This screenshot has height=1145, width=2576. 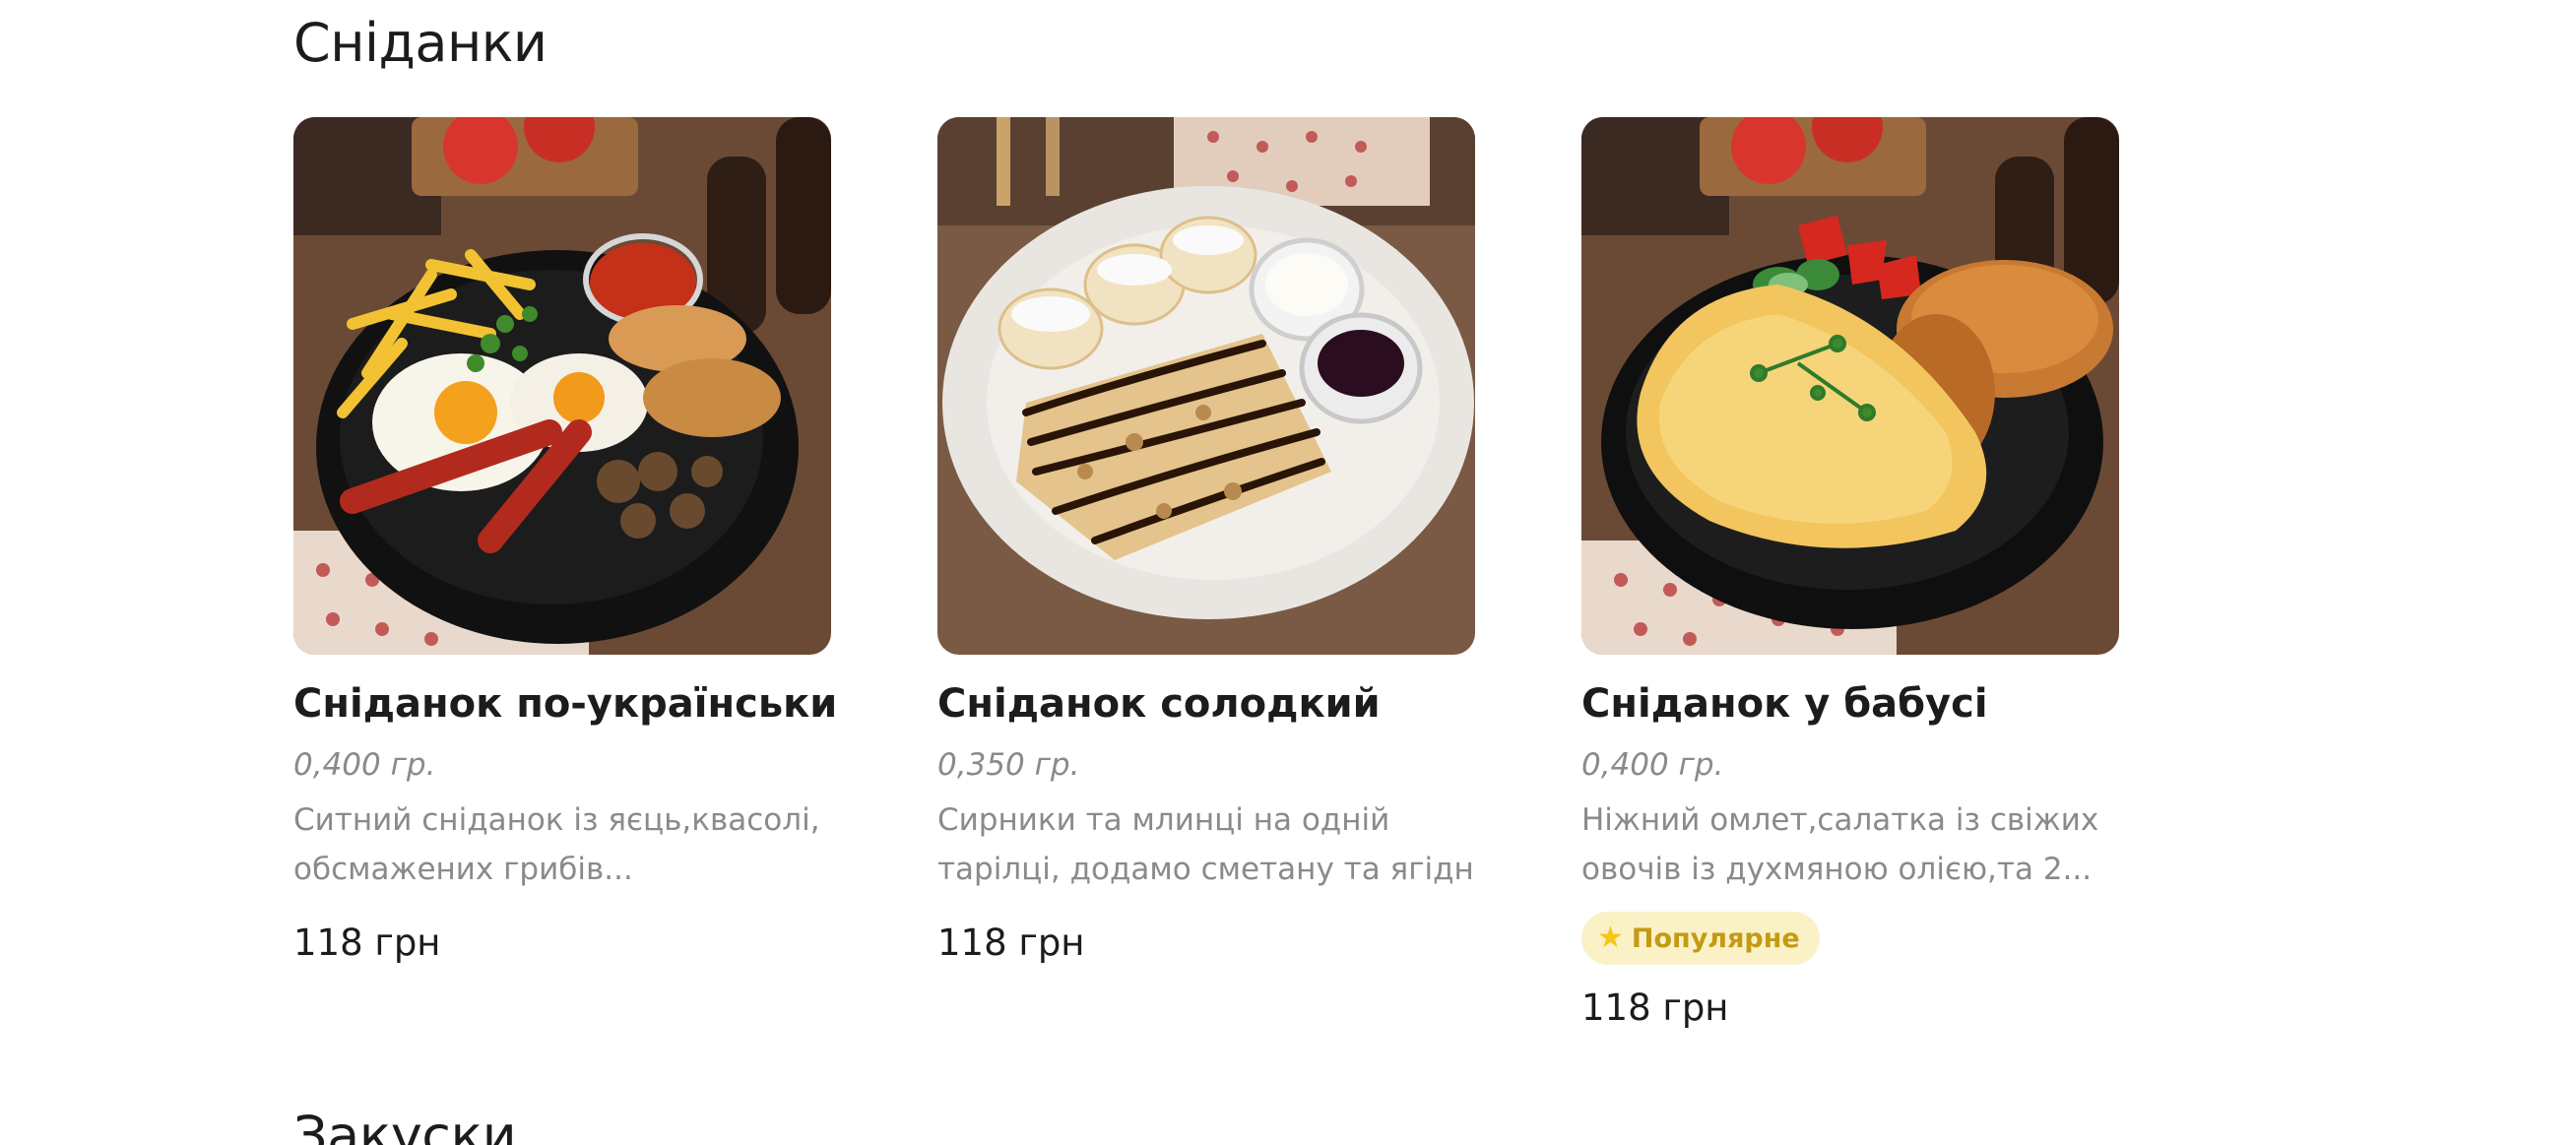 I want to click on popular-badge-label: Популярне, so click(x=1715, y=938).